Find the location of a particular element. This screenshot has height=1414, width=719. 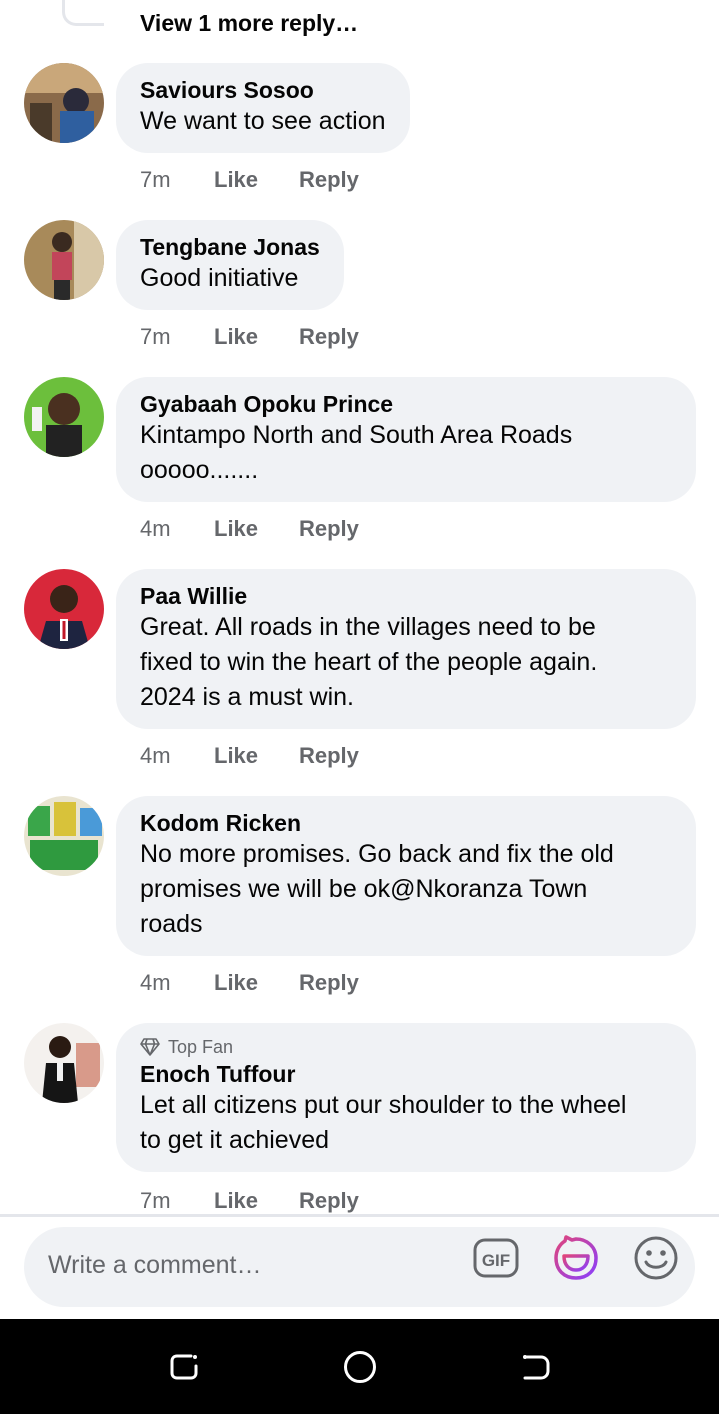

comment-text-line: roads is located at coordinates (171, 924).